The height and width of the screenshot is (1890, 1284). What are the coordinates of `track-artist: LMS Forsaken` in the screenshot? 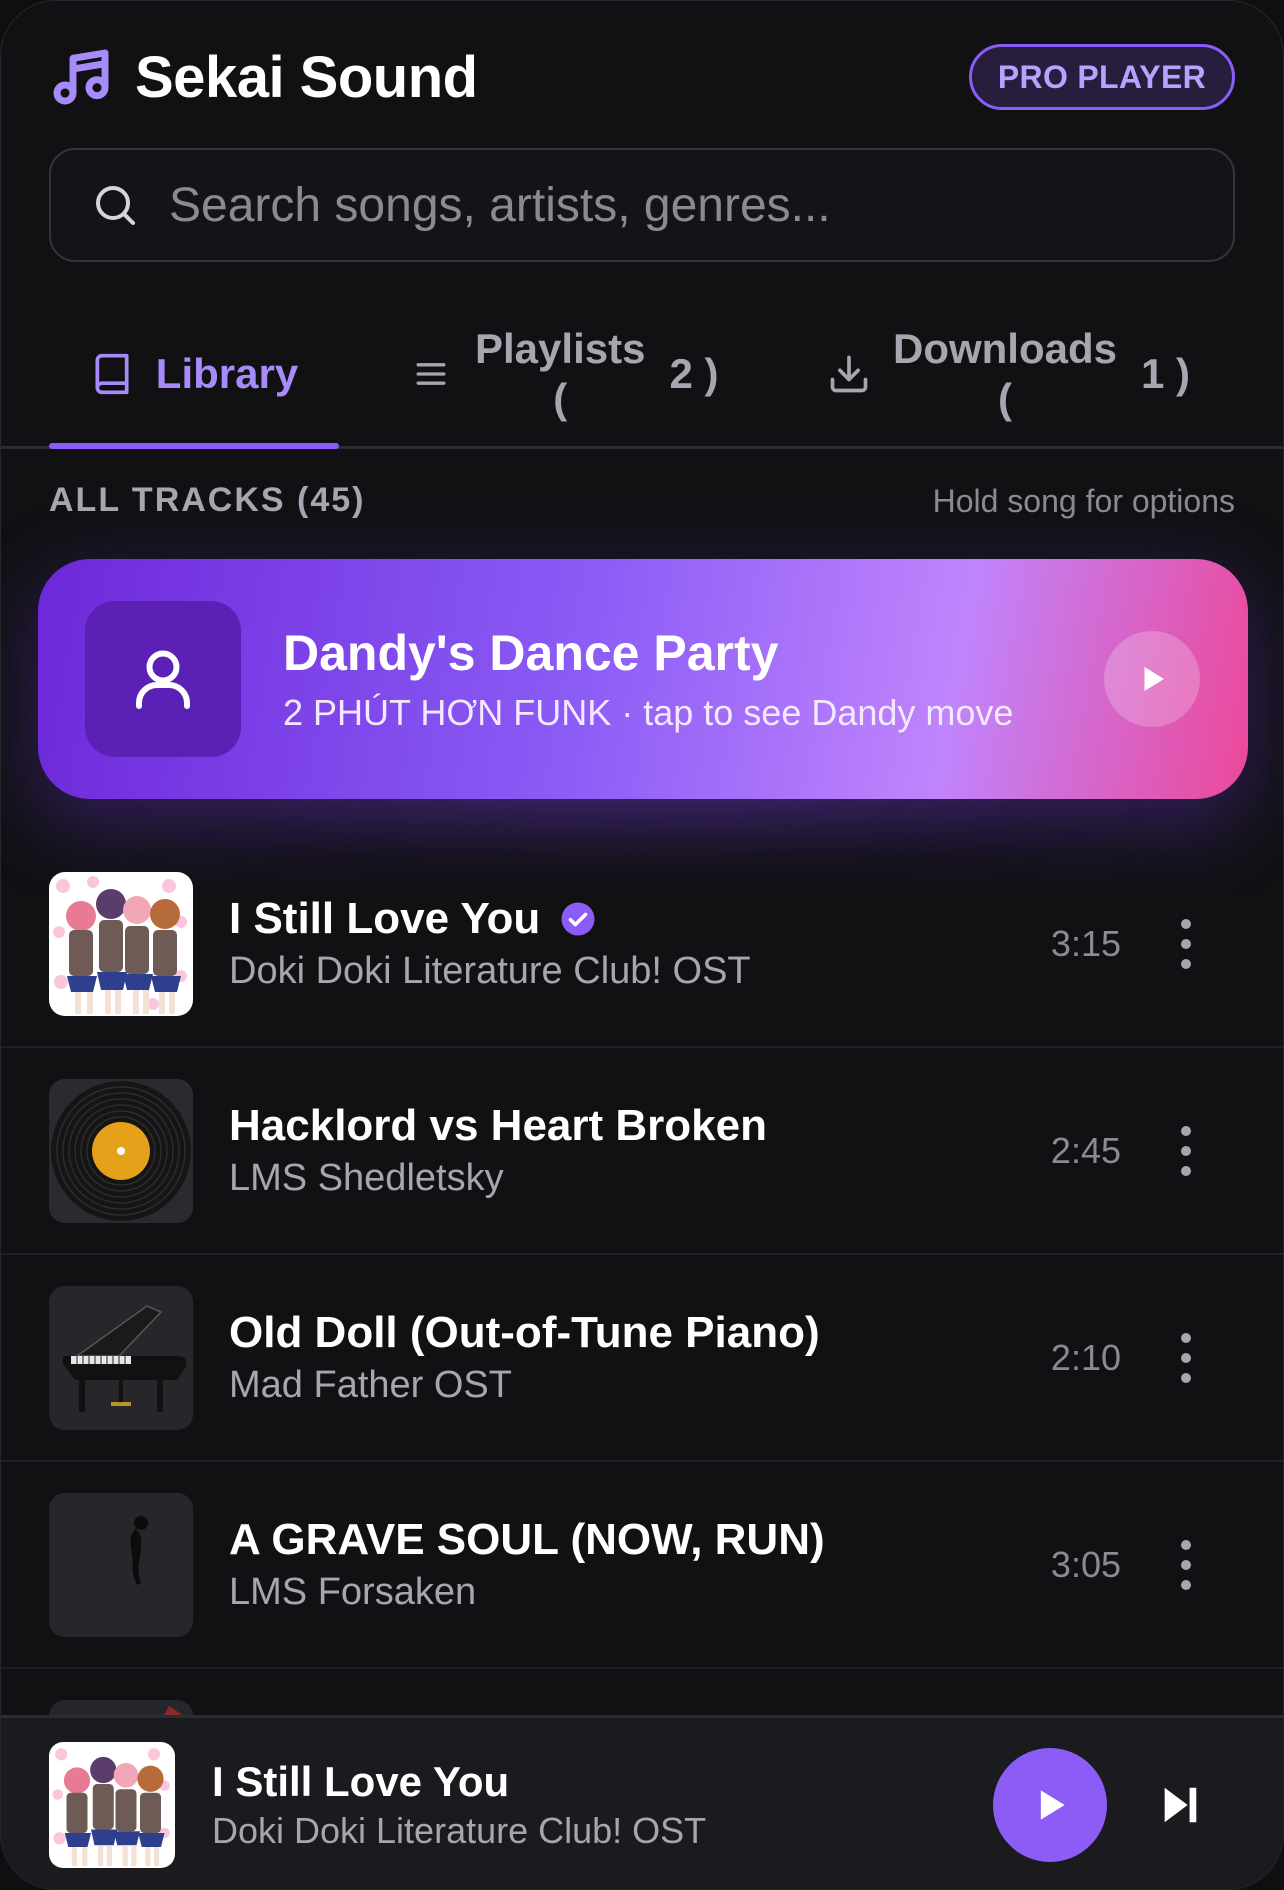 It's located at (353, 1592).